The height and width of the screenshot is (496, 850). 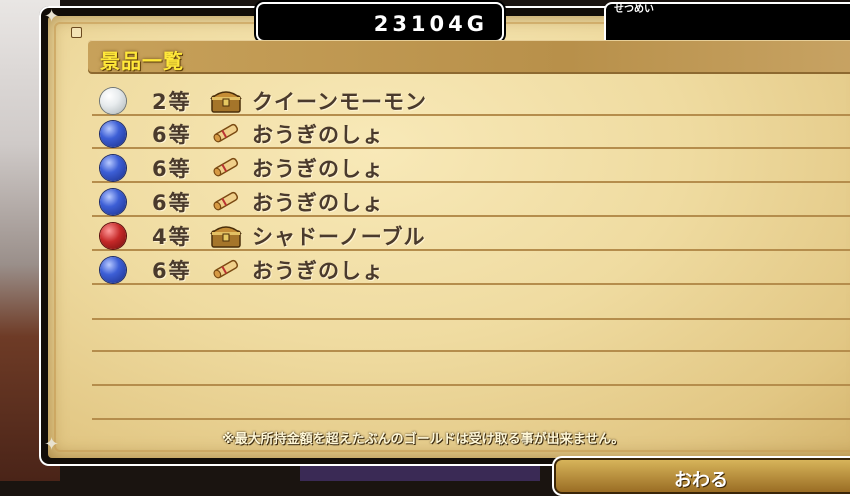 What do you see at coordinates (471, 235) in the screenshot?
I see `prize-row: 4等 シャドーノーブル` at bounding box center [471, 235].